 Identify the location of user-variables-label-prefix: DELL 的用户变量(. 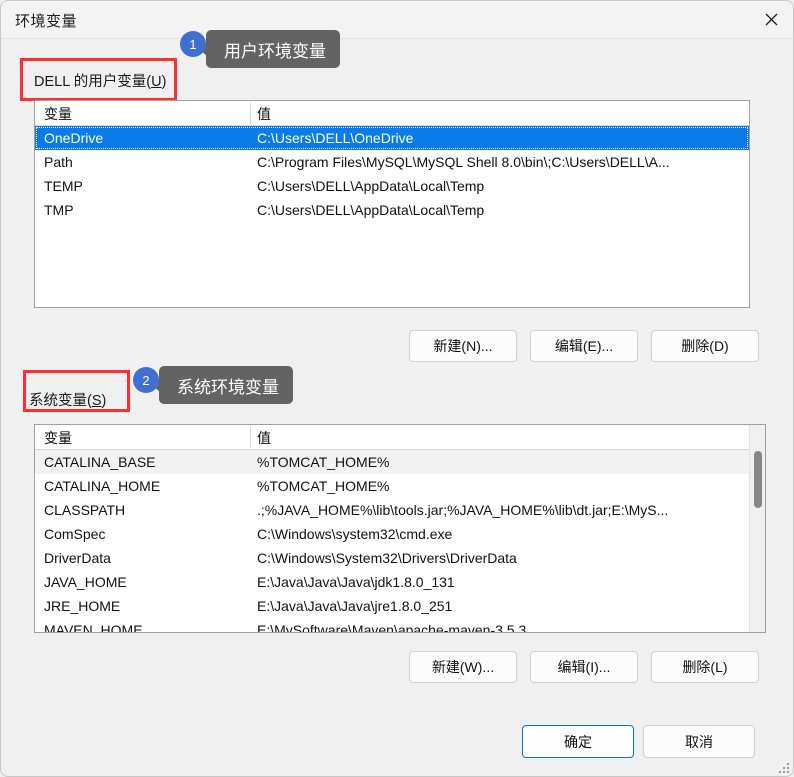
(93, 82).